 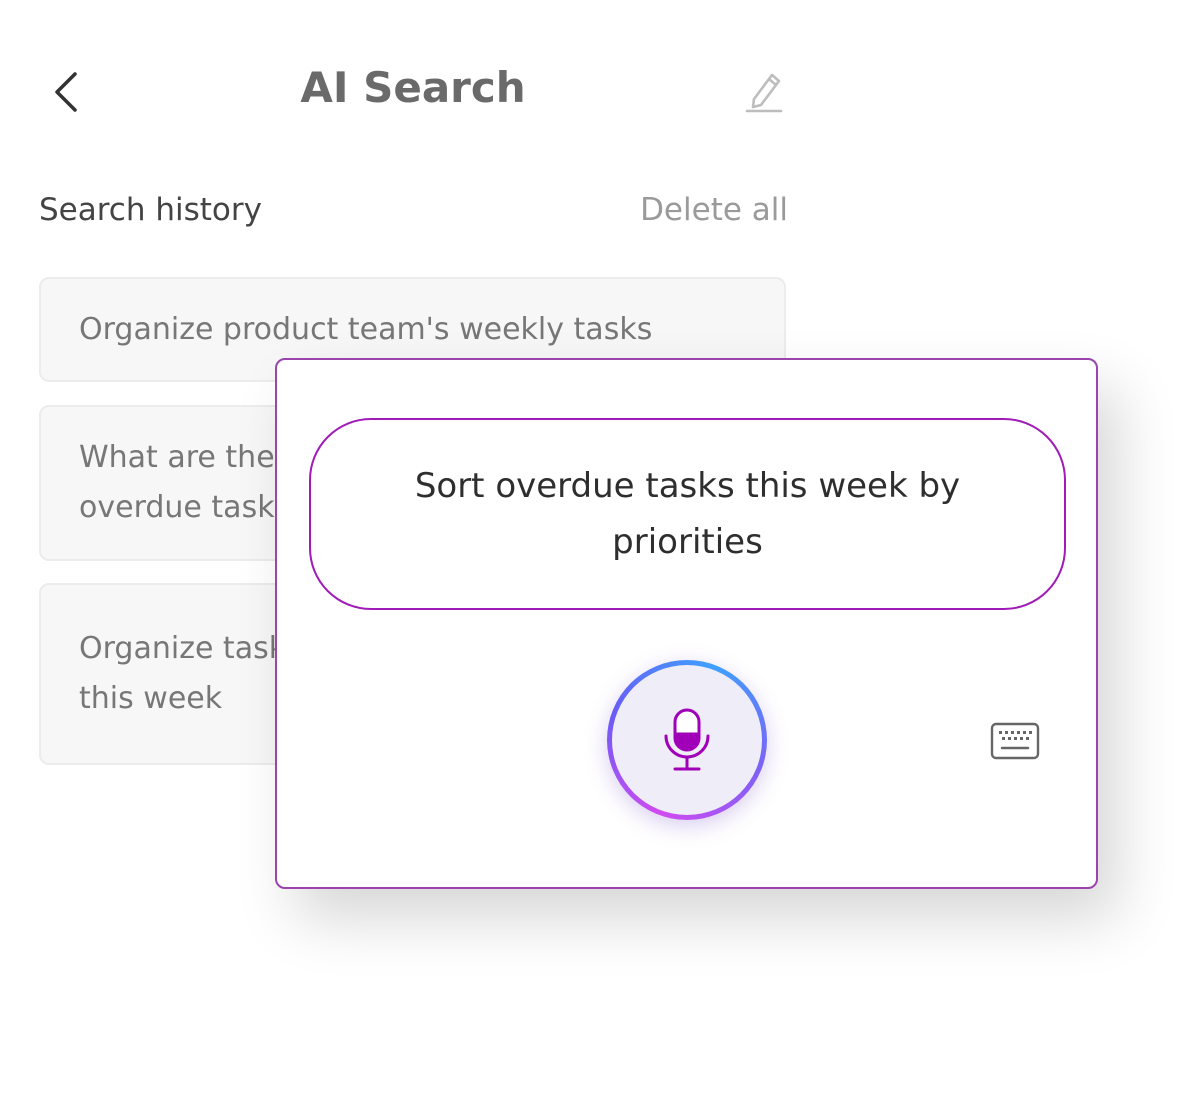 I want to click on microphone-button-inner, so click(x=687, y=740).